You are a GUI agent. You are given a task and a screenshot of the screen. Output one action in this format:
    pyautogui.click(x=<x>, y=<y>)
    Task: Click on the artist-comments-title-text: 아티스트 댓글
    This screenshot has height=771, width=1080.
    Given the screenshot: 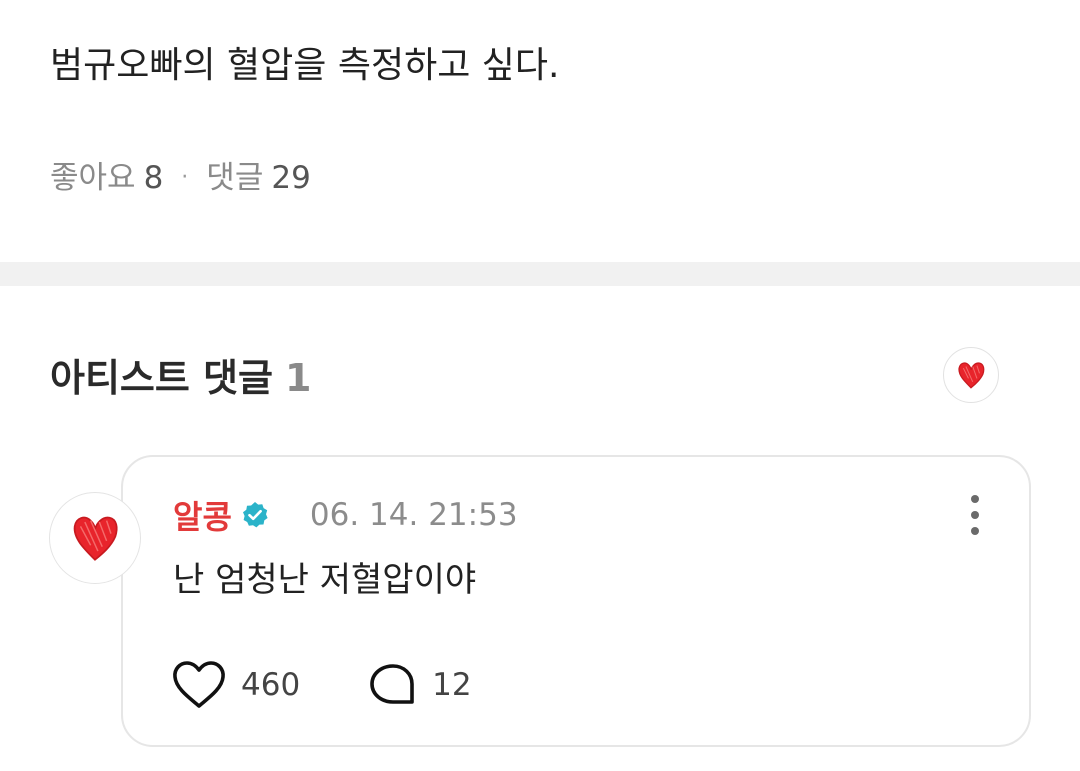 What is the action you would take?
    pyautogui.click(x=161, y=378)
    